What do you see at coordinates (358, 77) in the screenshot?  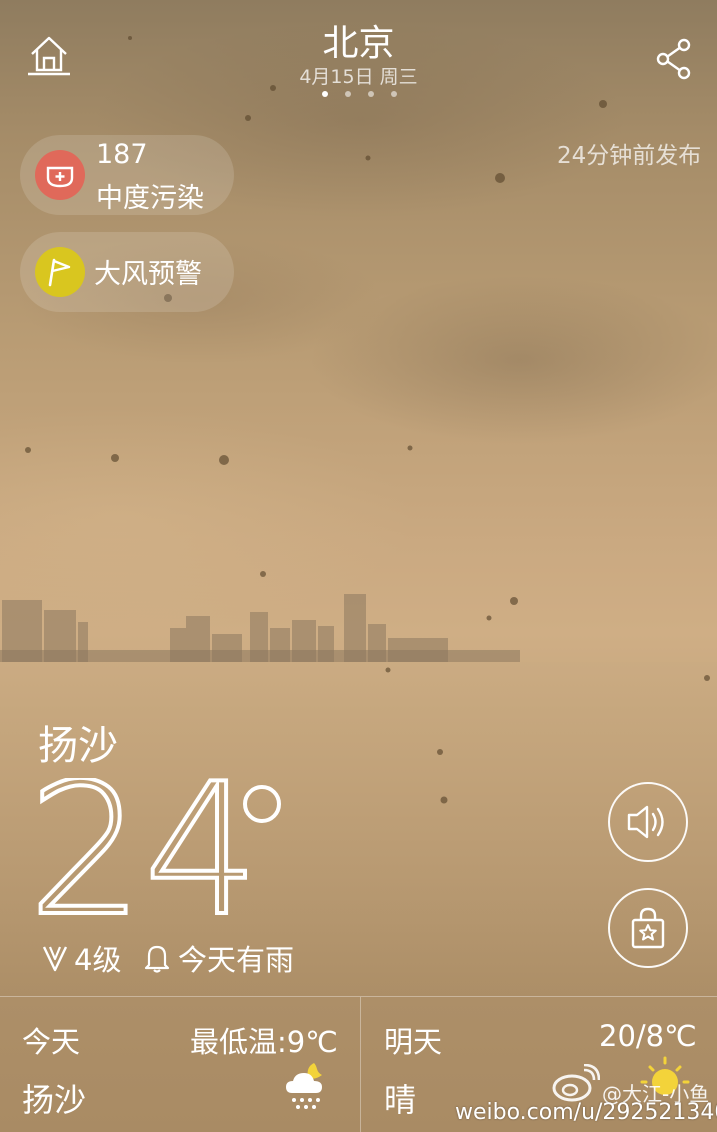 I see `date-label: 4月15日 周三` at bounding box center [358, 77].